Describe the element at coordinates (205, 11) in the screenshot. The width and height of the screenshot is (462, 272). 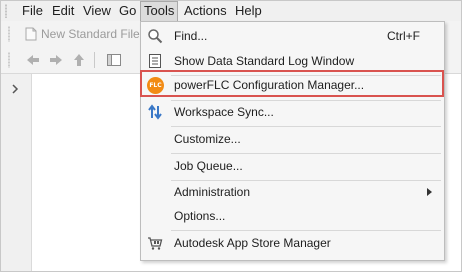
I see `menu-actions: Actions` at that location.